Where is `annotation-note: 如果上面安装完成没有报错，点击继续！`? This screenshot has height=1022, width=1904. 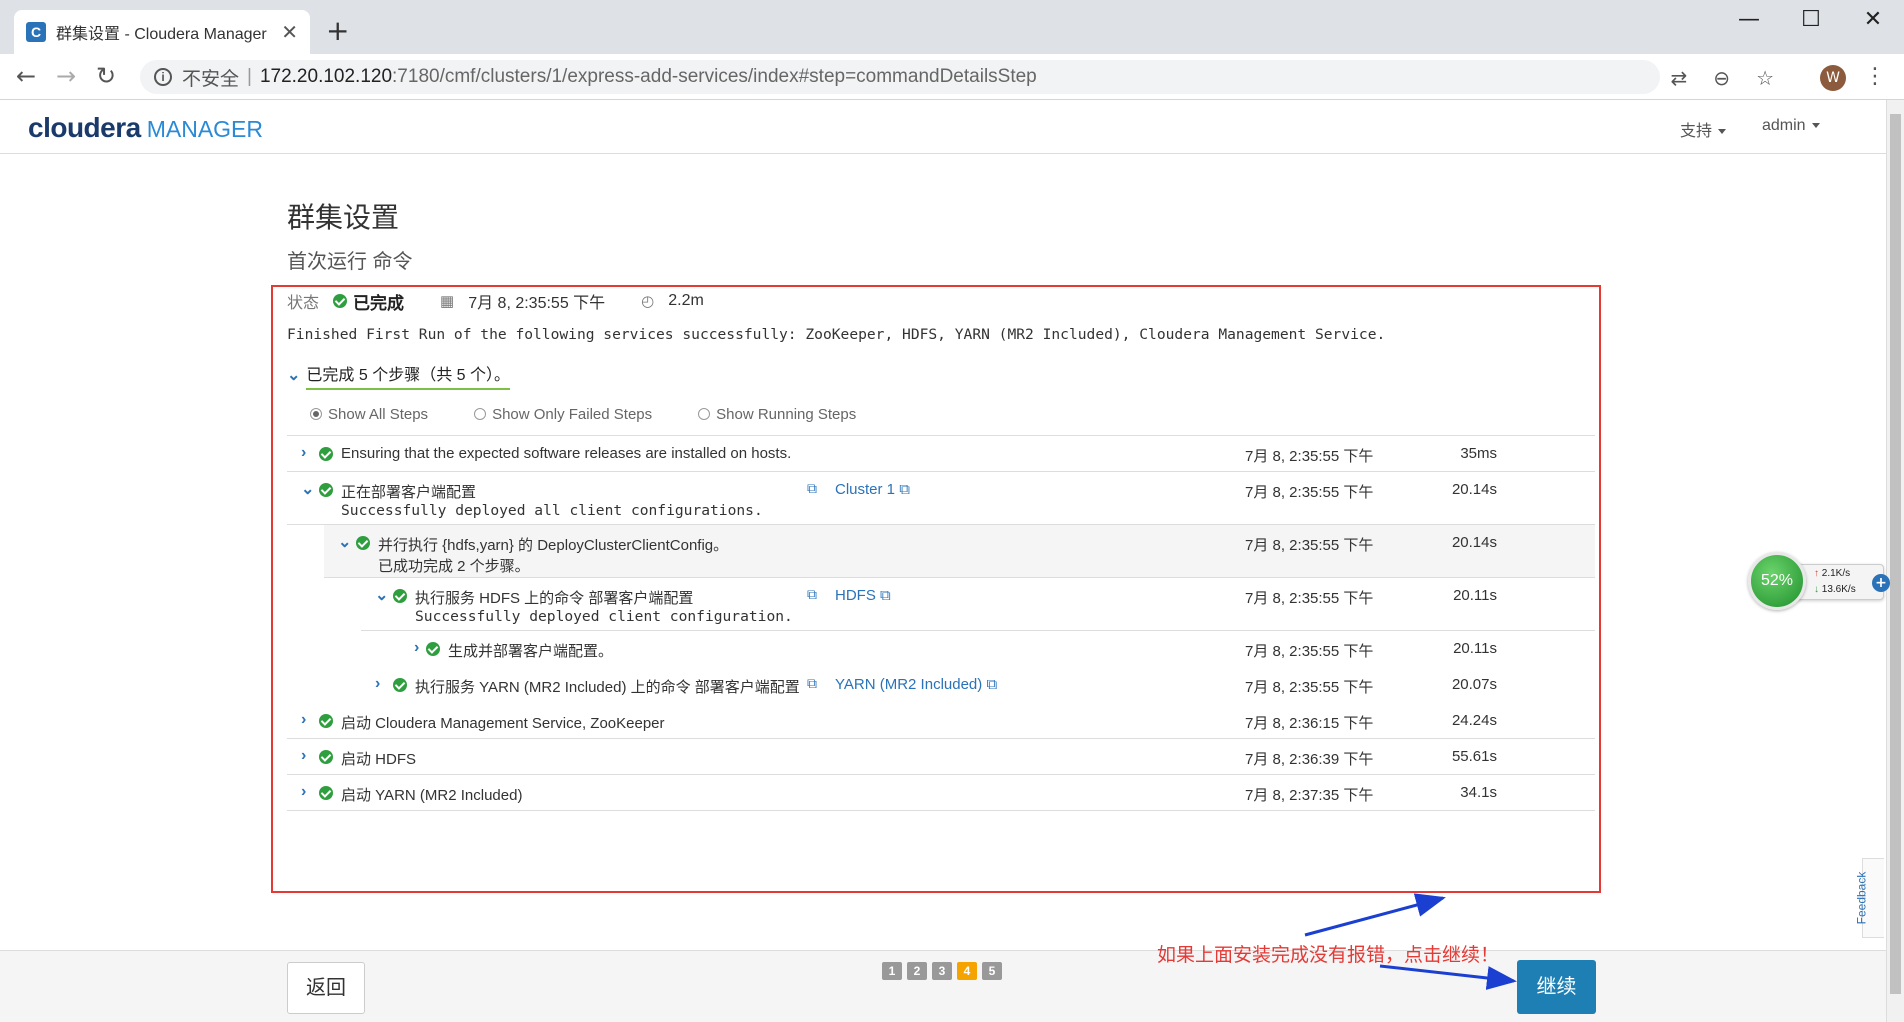 annotation-note: 如果上面安装完成没有报错，点击继续！ is located at coordinates (1328, 955).